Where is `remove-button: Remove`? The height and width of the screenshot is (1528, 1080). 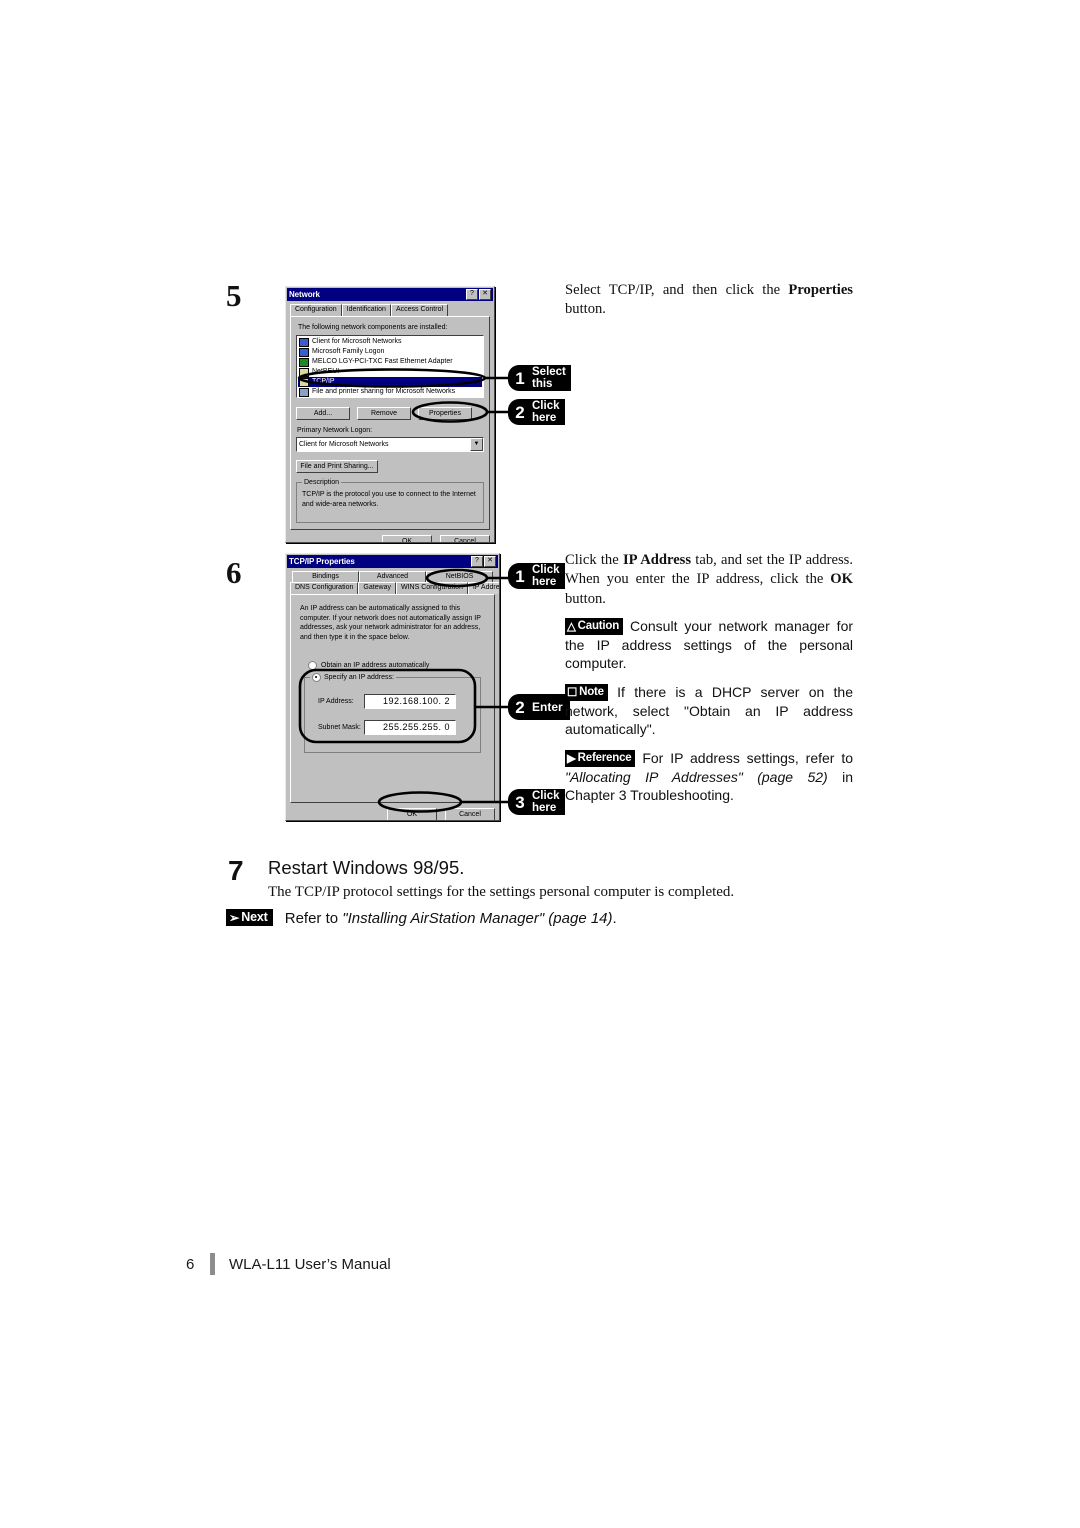
remove-button: Remove is located at coordinates (384, 413).